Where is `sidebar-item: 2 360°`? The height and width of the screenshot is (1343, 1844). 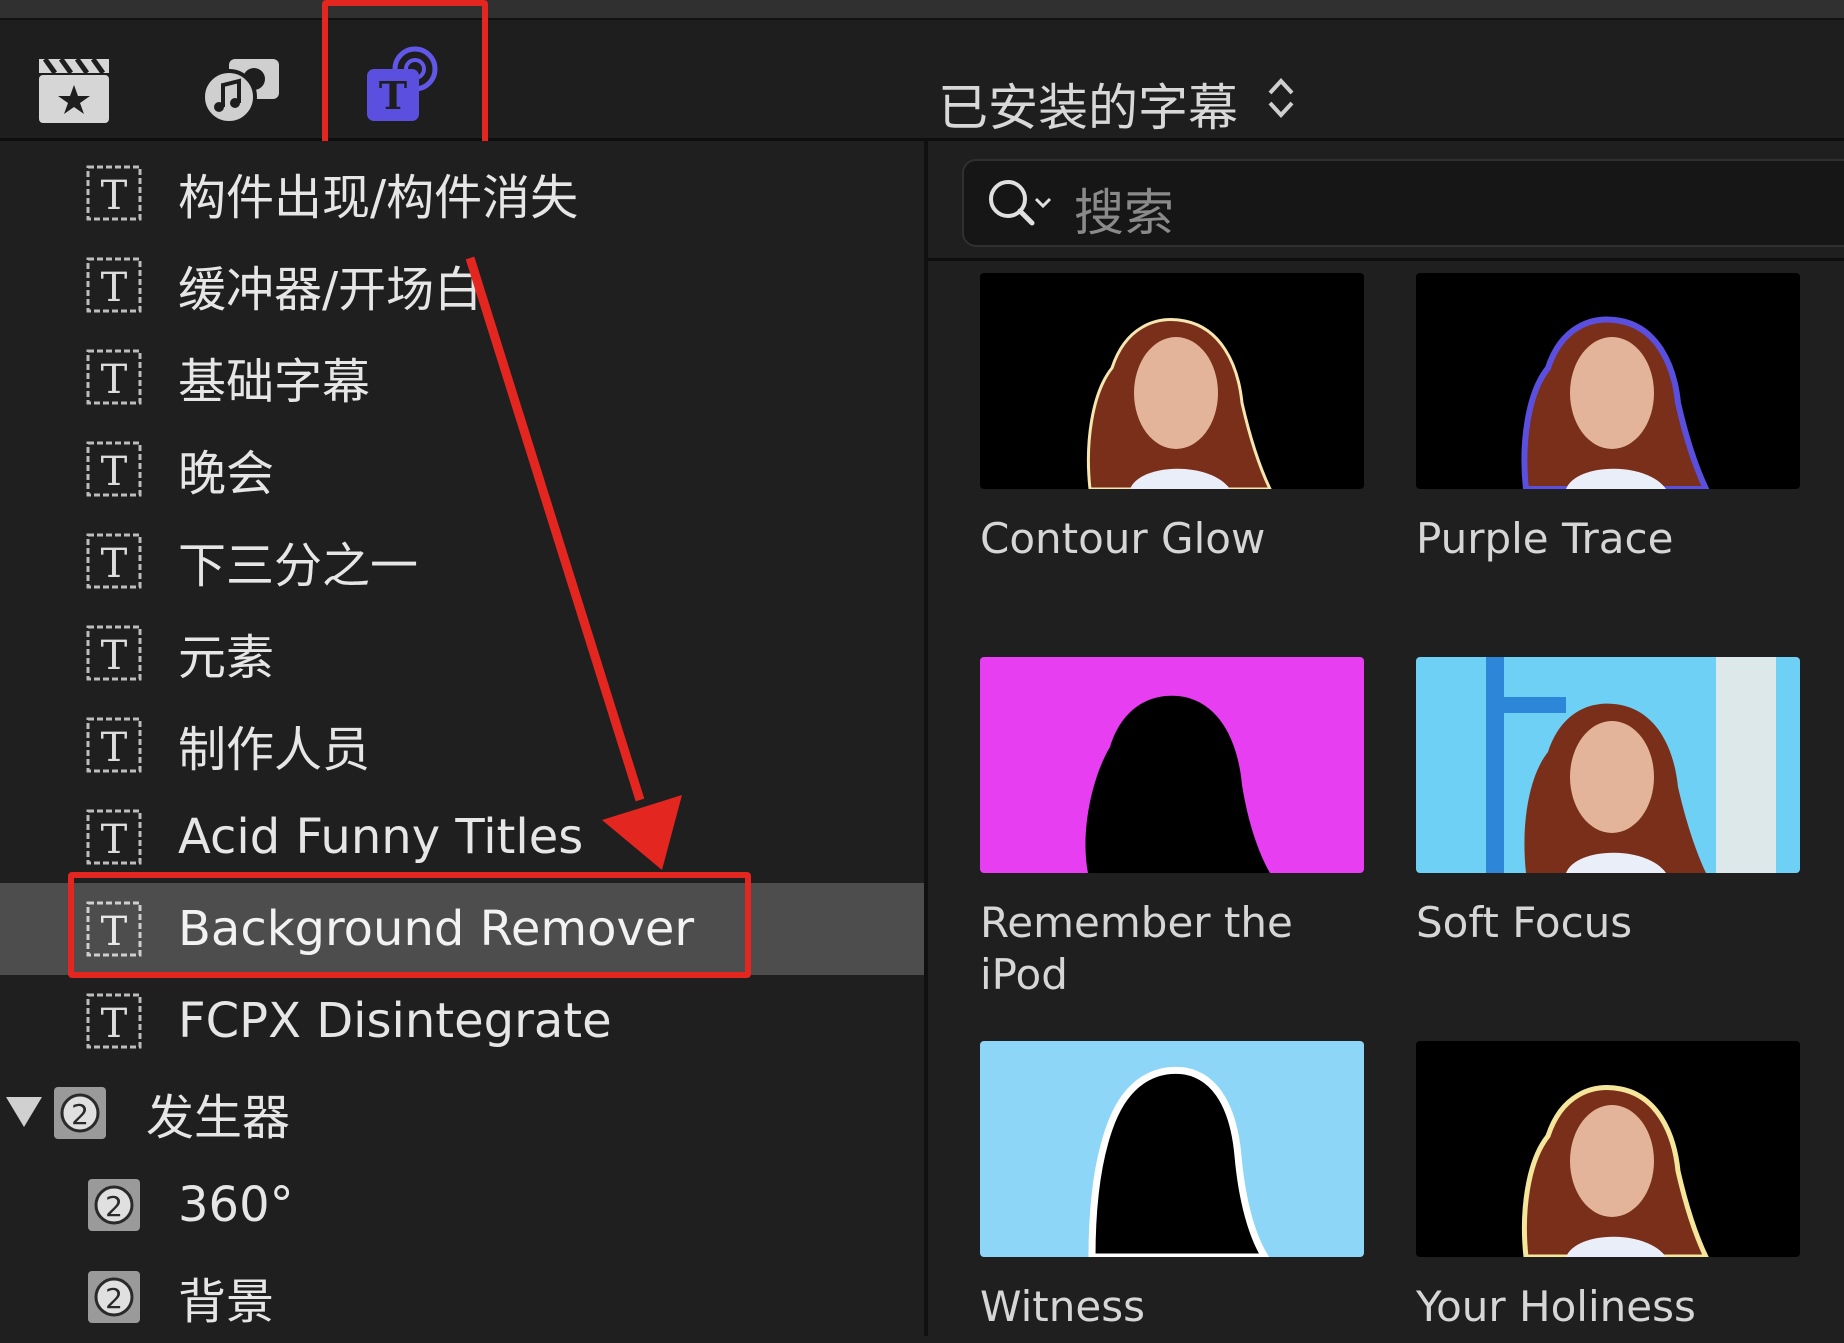
sidebar-item: 2 360° is located at coordinates (462, 1205).